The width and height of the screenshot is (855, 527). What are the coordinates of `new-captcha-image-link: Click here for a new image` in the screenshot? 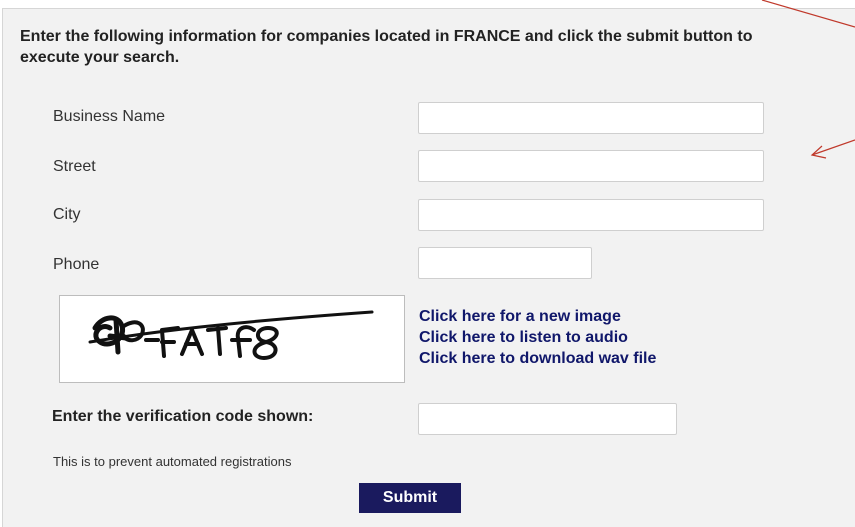 It's located at (537, 316).